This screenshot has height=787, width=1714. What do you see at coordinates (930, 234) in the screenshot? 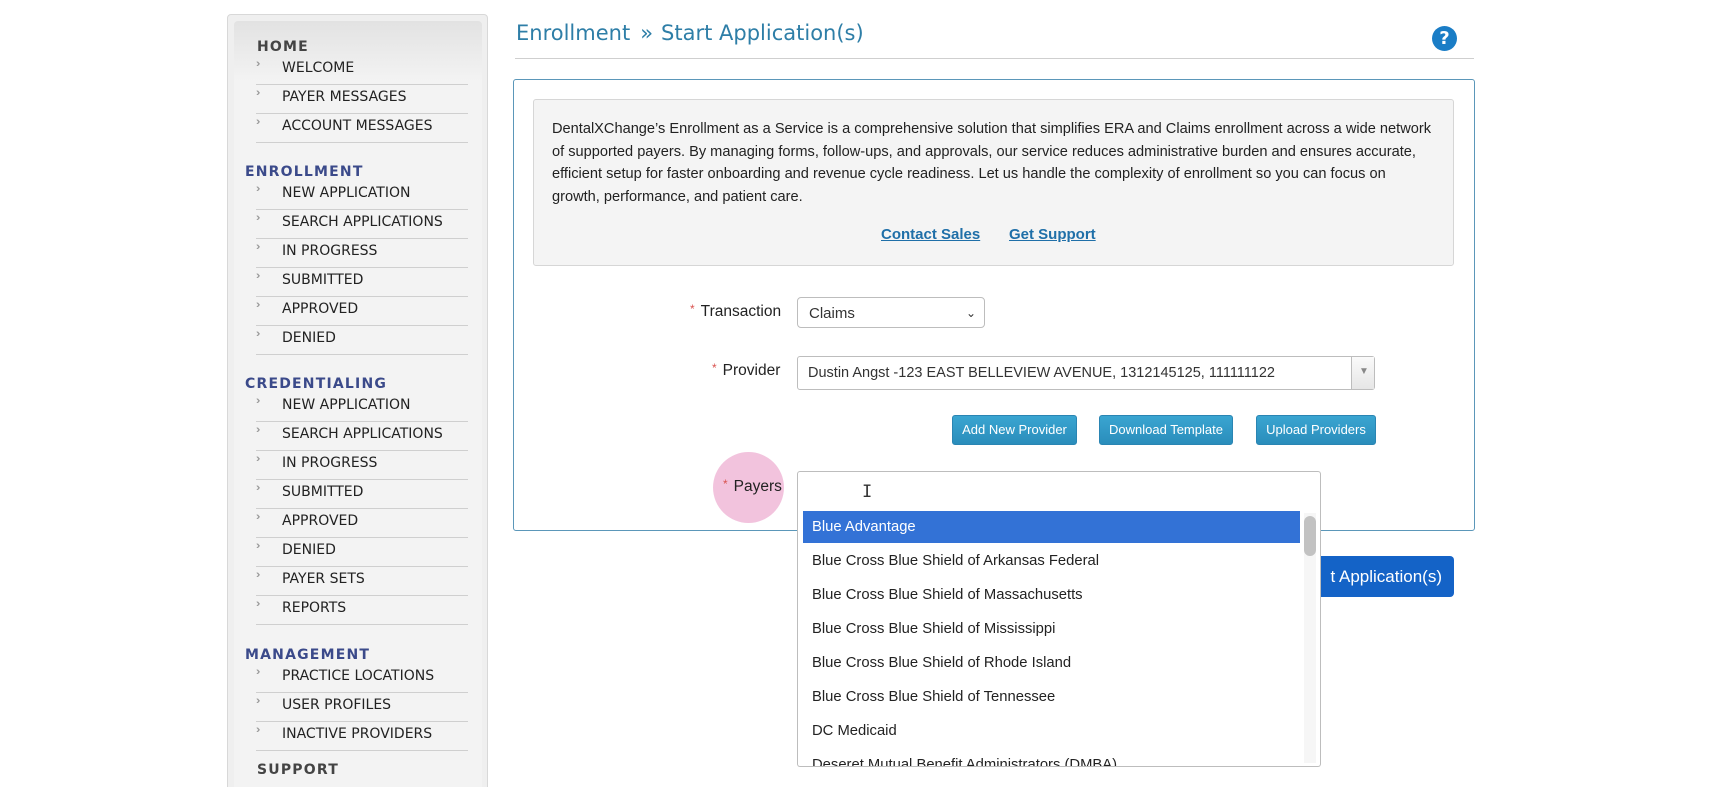
I see `contact-sales-link: Contact Sales` at bounding box center [930, 234].